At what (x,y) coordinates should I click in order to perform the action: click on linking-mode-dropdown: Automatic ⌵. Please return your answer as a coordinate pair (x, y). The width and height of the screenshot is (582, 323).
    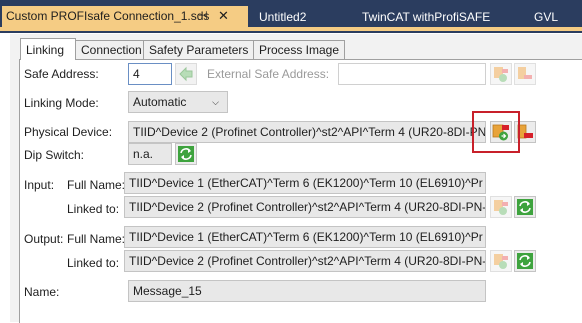
    Looking at the image, I should click on (178, 102).